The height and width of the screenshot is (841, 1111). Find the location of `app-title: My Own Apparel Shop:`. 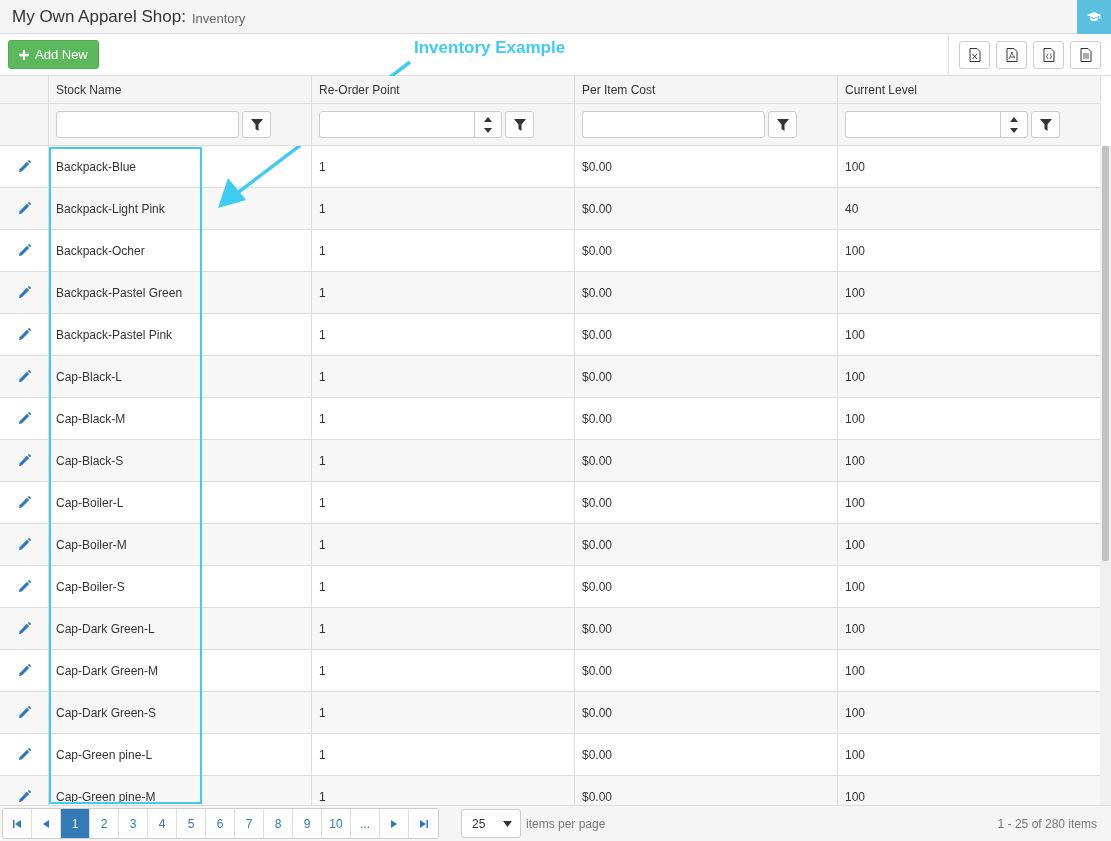

app-title: My Own Apparel Shop: is located at coordinates (99, 16).